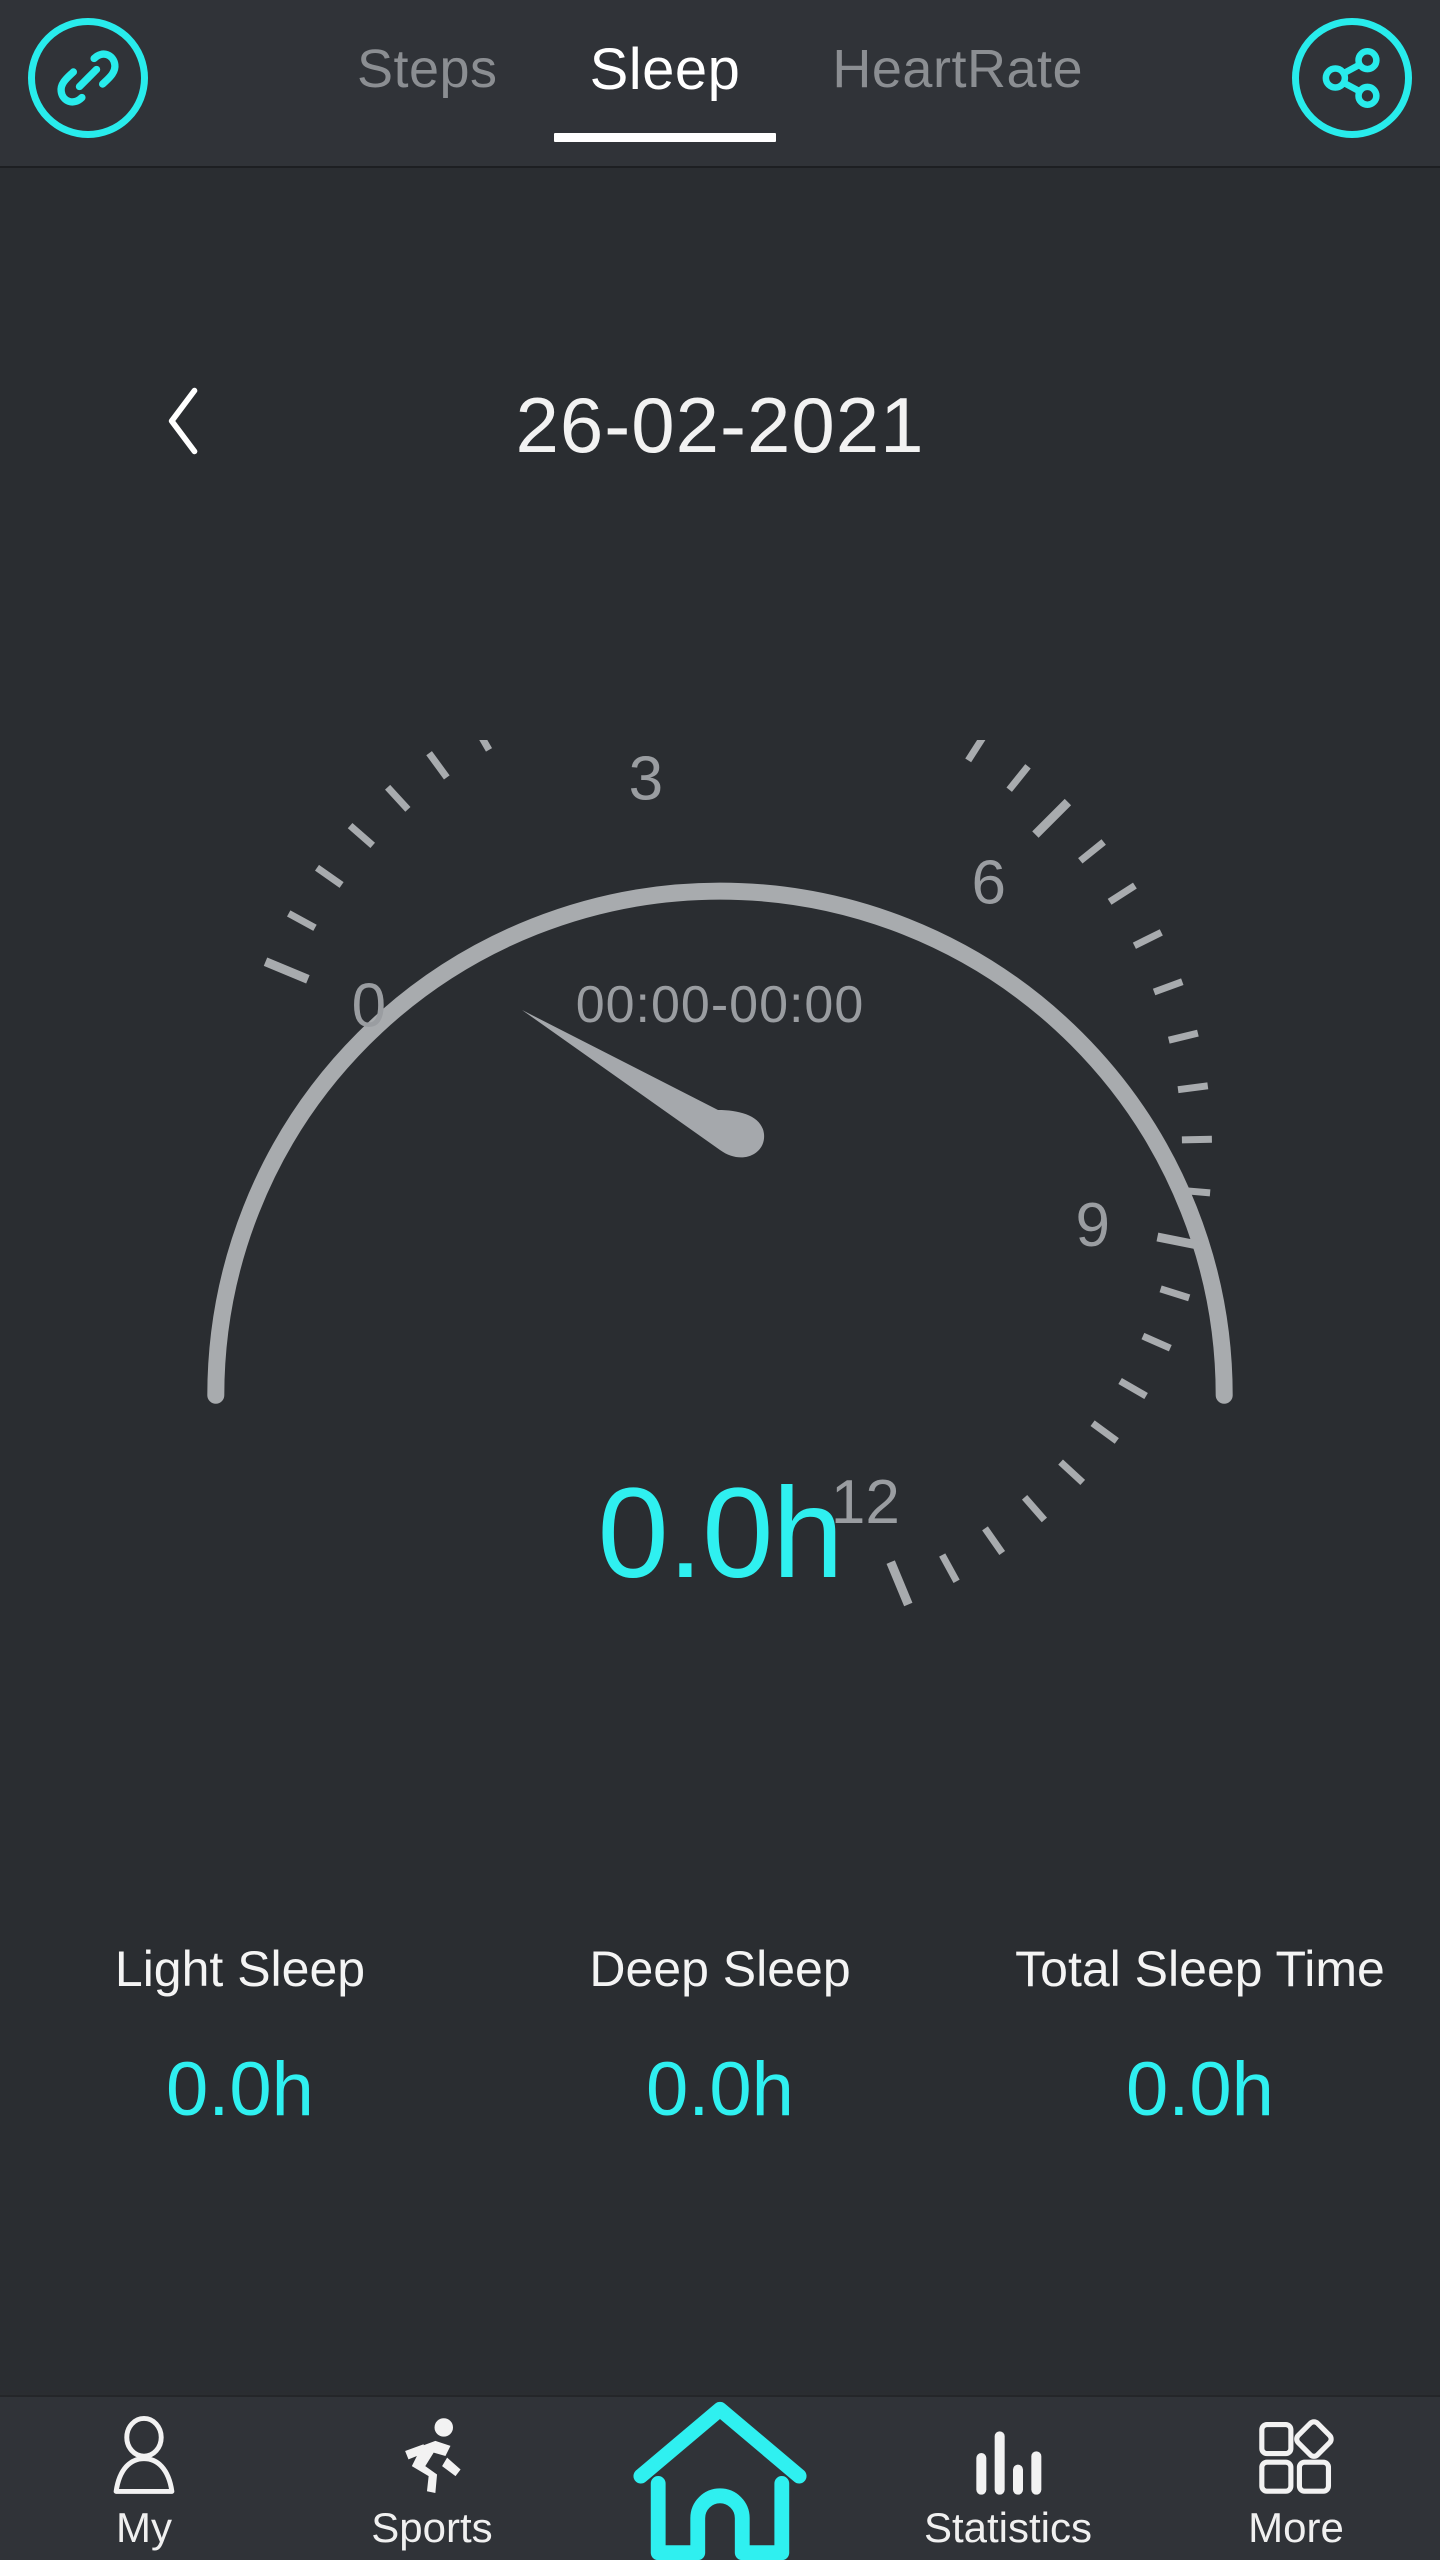 This screenshot has width=1440, height=2560. I want to click on share-icon, so click(1352, 78).